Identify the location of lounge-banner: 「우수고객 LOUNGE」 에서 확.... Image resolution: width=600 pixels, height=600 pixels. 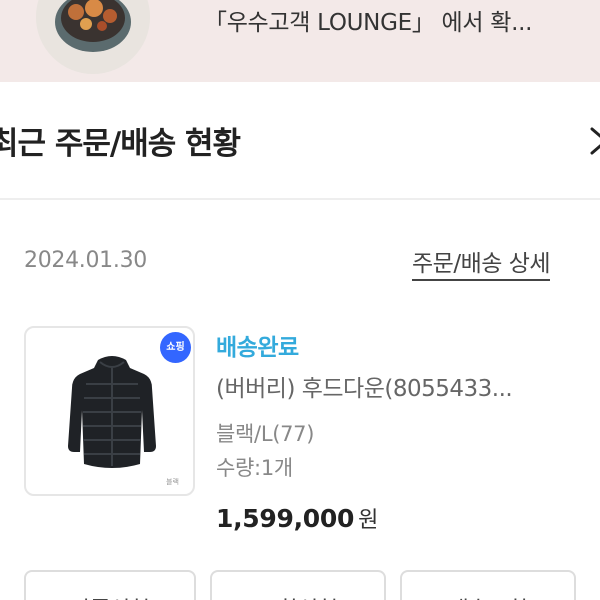
(300, 41).